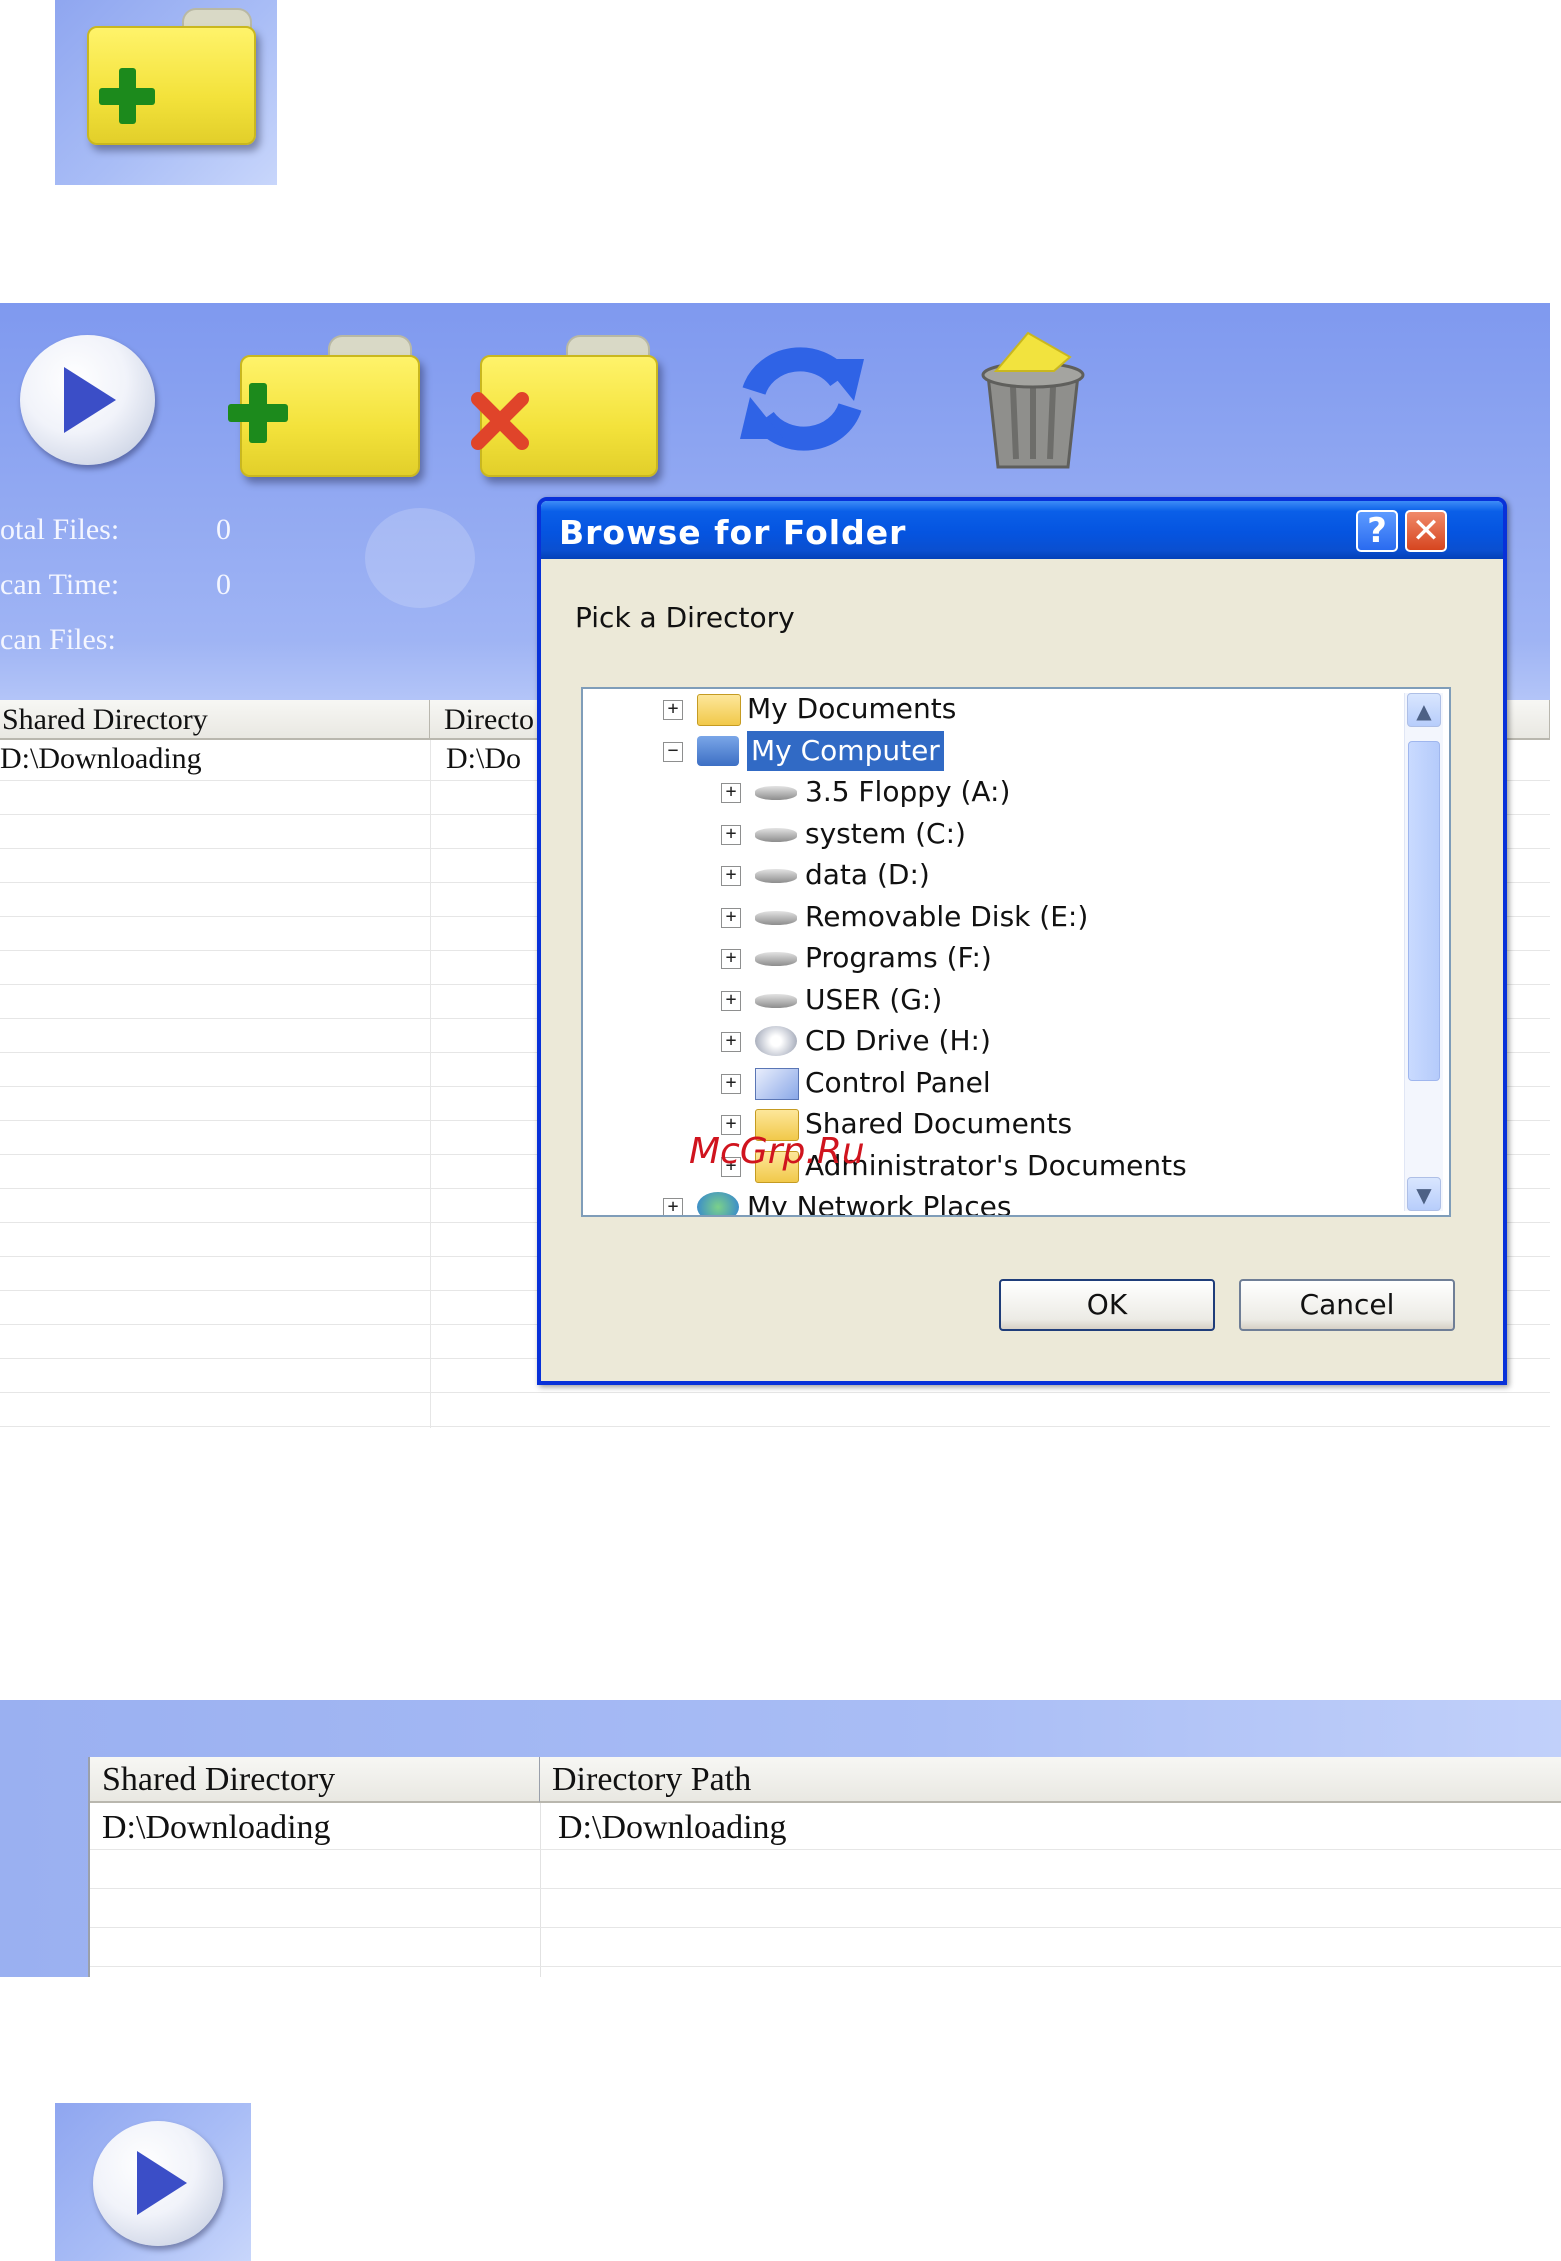 The height and width of the screenshot is (2261, 1561). I want to click on play-icon-tile, so click(153, 2182).